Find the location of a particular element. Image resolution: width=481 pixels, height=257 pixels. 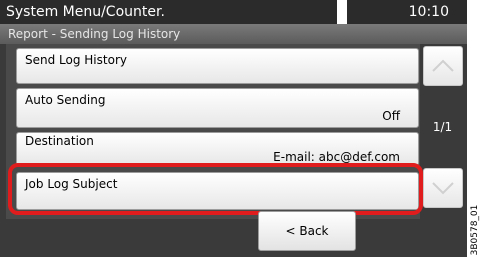

back-button: < Back is located at coordinates (307, 231).